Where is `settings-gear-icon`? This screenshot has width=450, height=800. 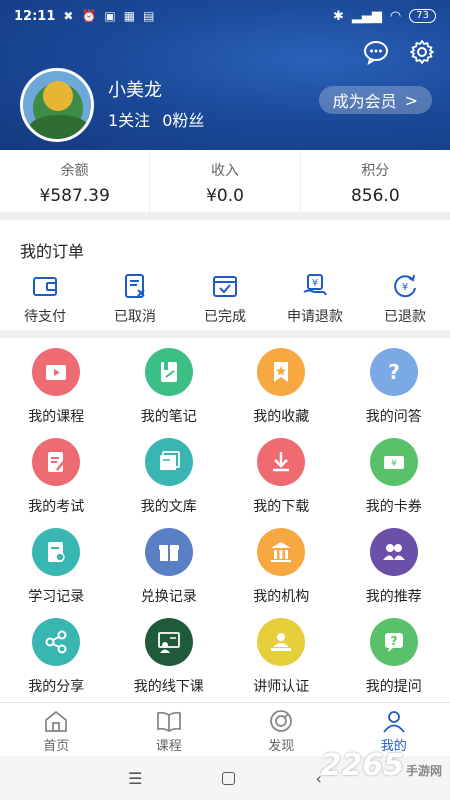 settings-gear-icon is located at coordinates (422, 52).